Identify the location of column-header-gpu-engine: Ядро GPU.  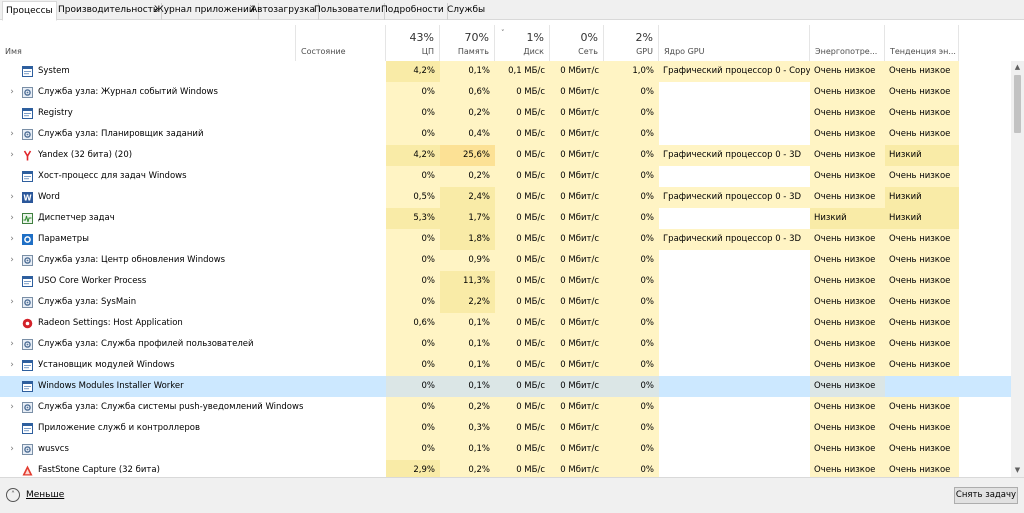
(734, 43).